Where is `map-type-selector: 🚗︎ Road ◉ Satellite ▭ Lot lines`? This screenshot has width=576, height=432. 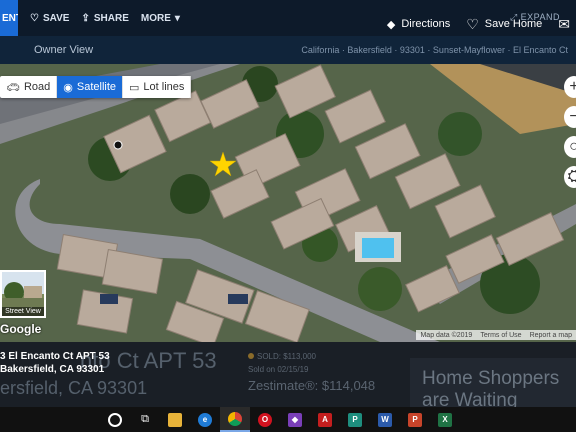 map-type-selector: 🚗︎ Road ◉ Satellite ▭ Lot lines is located at coordinates (96, 87).